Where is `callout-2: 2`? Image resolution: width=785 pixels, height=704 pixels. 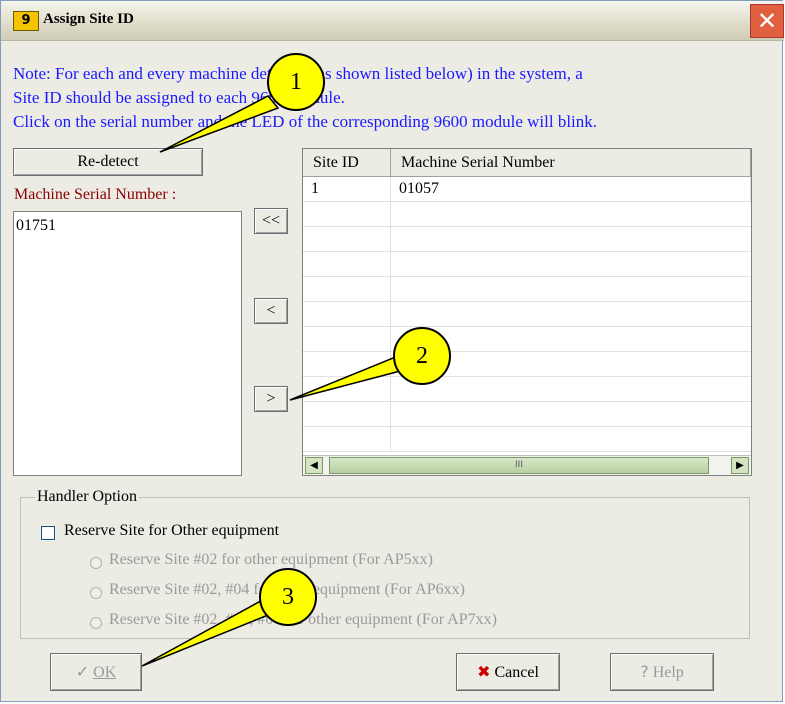
callout-2: 2 is located at coordinates (422, 356).